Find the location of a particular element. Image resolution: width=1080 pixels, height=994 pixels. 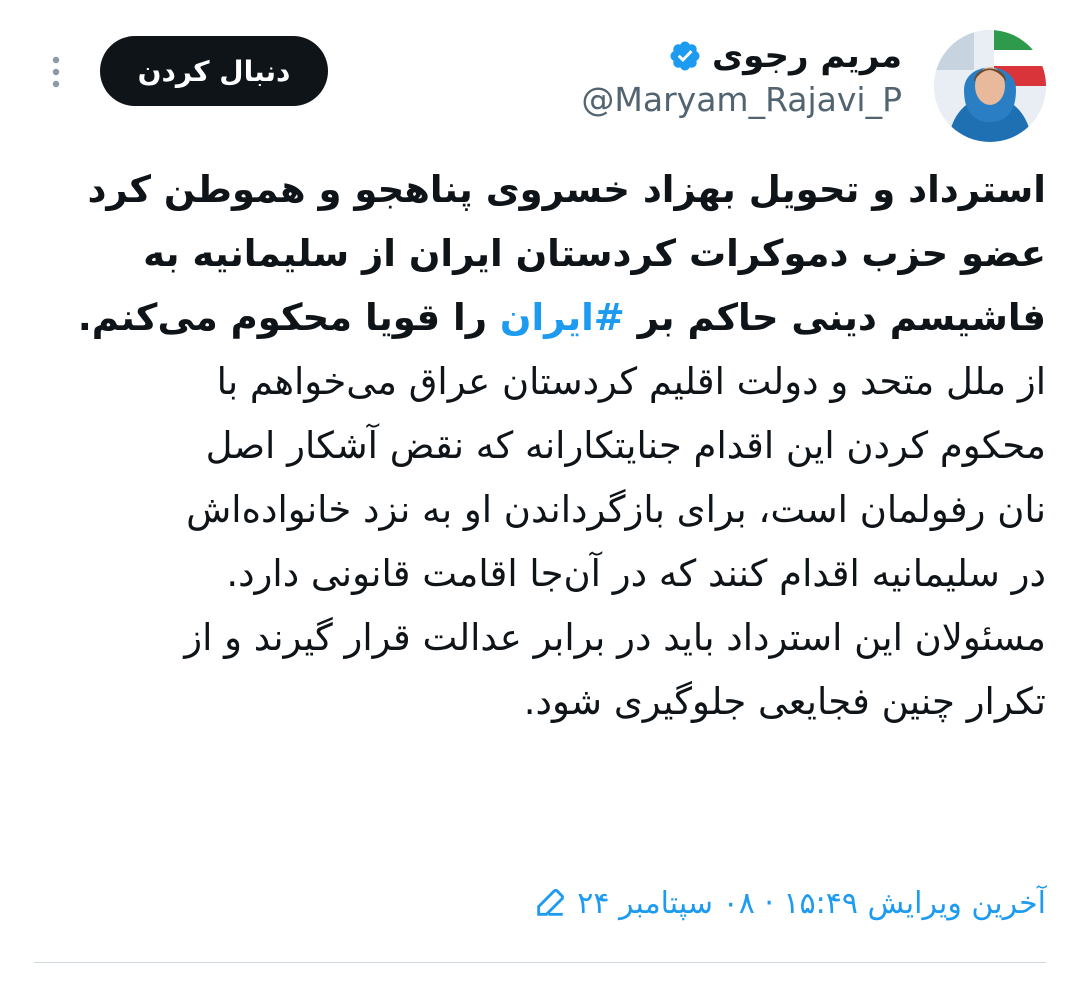

author-name-row: مریم رجوی is located at coordinates (785, 56).